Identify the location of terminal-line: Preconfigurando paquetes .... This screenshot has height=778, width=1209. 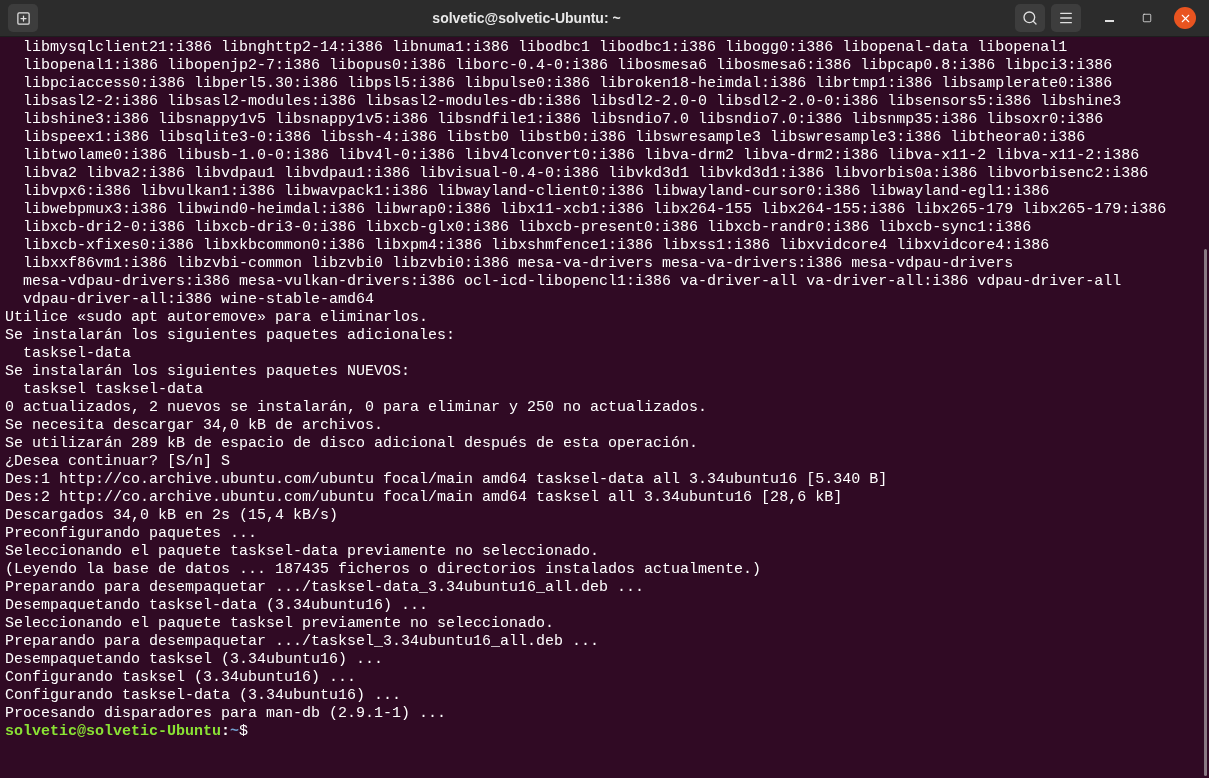
(131, 534).